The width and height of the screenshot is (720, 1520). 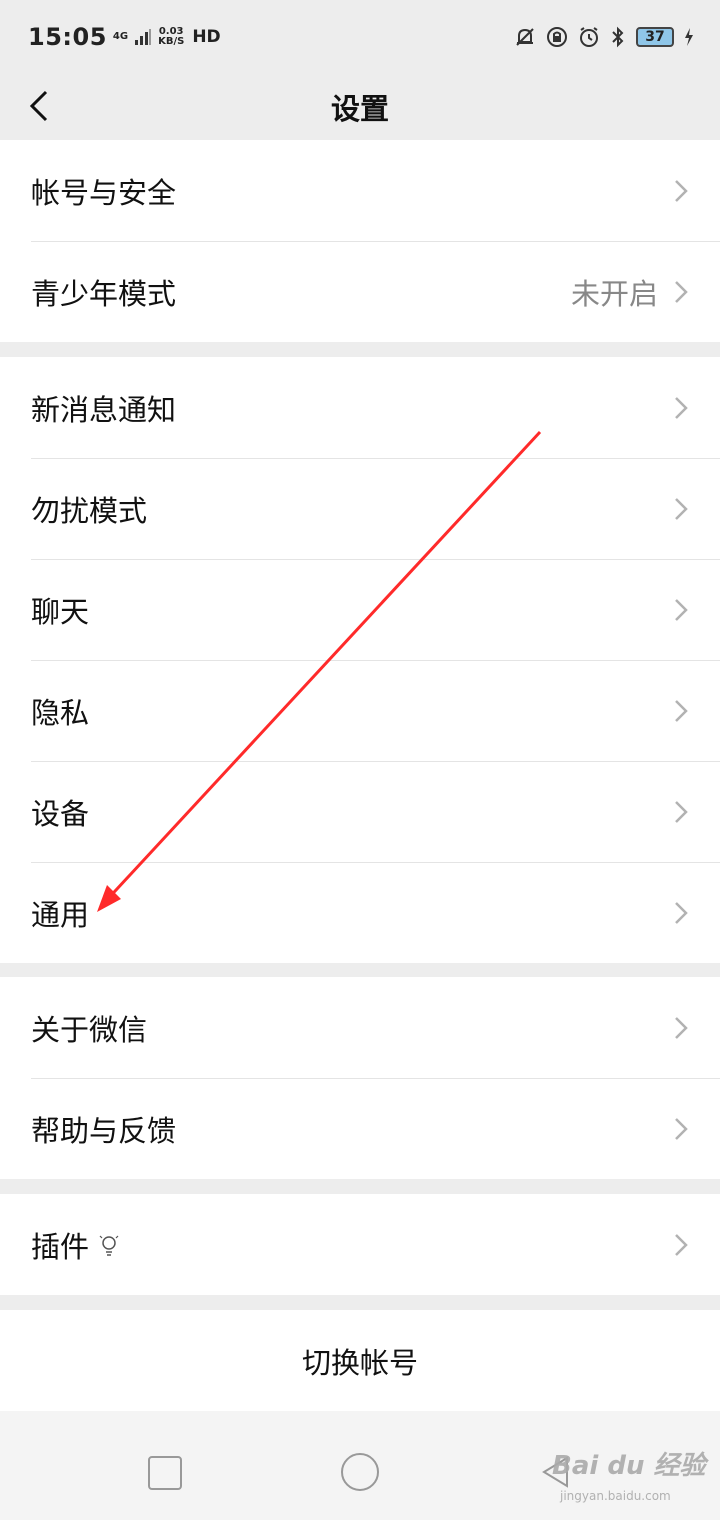 I want to click on status-left: 15:05 4G 0.03 KB/S HD, so click(x=124, y=37).